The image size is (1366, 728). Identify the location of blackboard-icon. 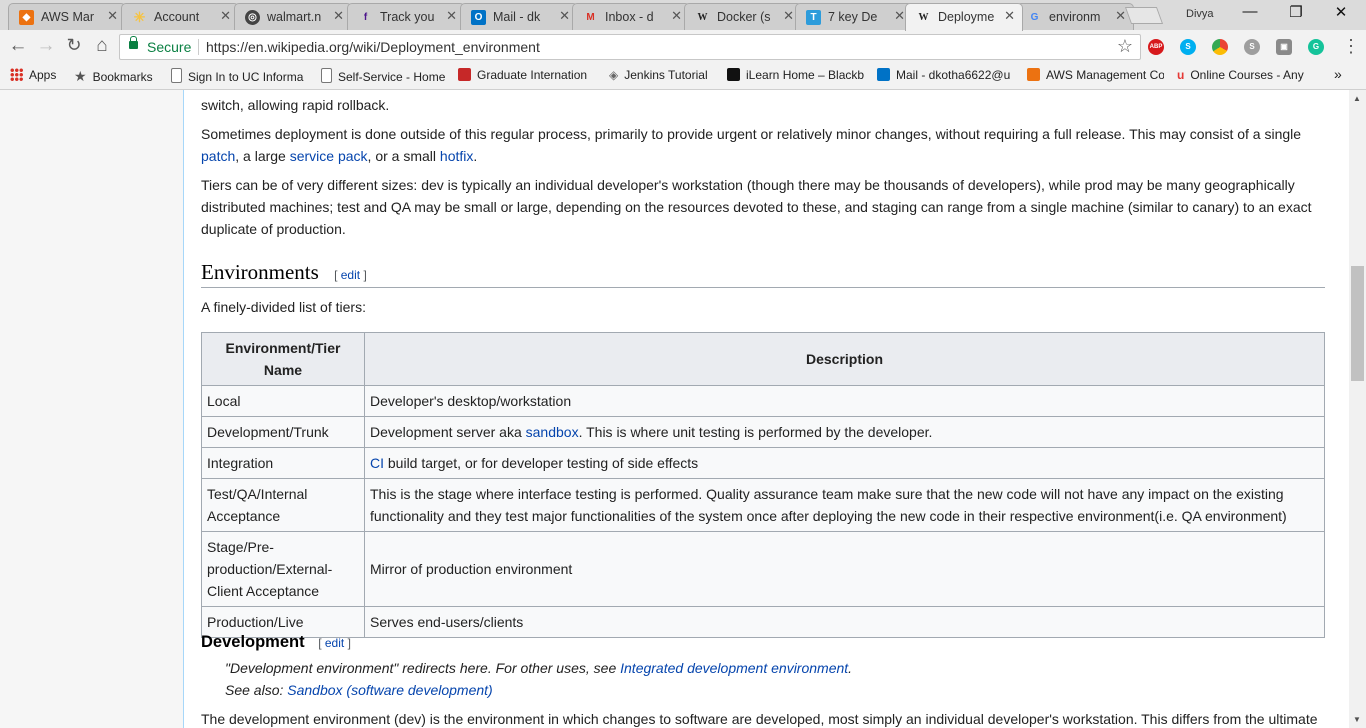
(733, 74).